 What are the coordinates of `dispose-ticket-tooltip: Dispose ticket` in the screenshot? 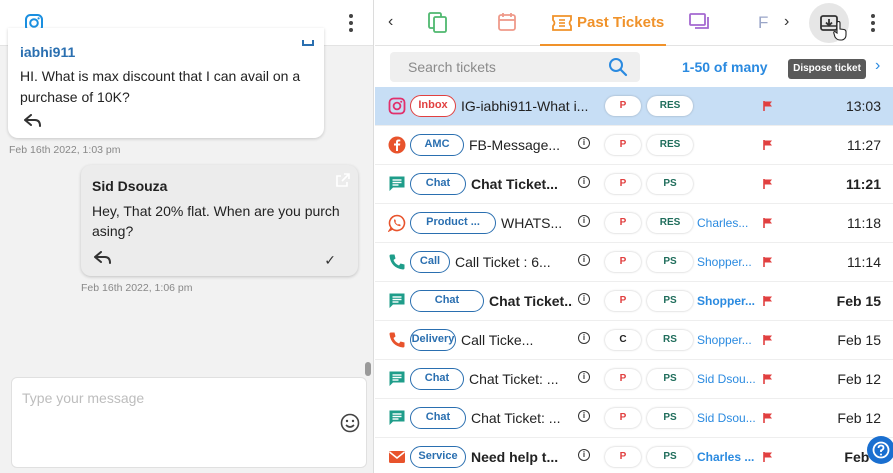 It's located at (827, 69).